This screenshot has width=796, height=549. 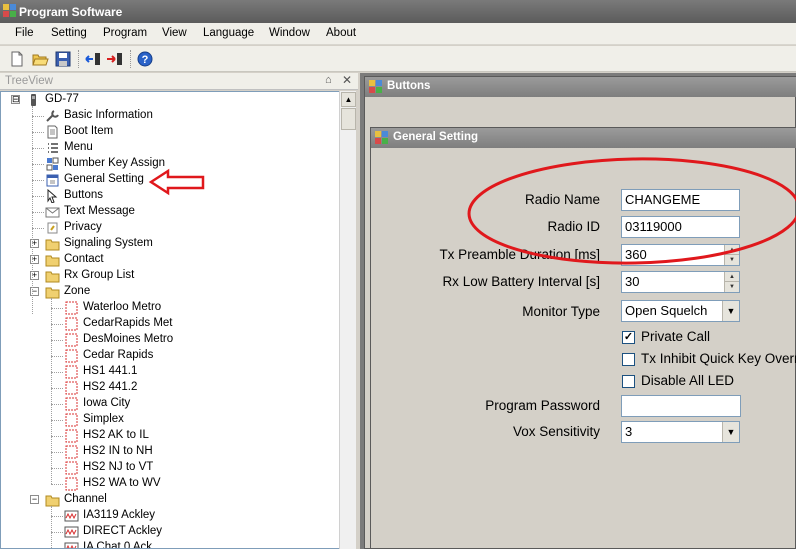 What do you see at coordinates (348, 99) in the screenshot?
I see `scroll-up-icon: ▲` at bounding box center [348, 99].